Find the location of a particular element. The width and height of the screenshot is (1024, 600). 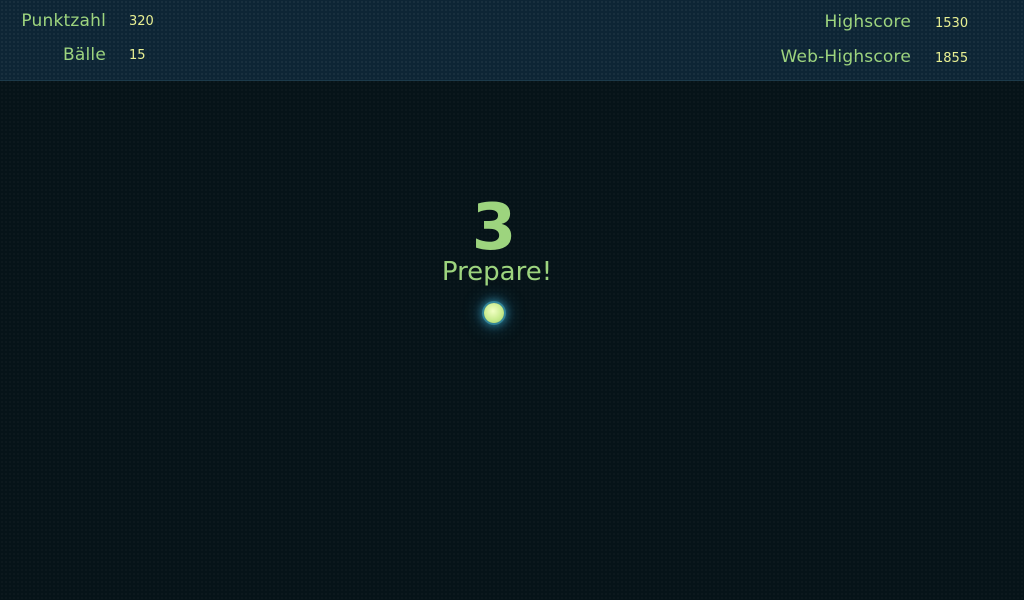

web-highscore-label: Web-Highscore is located at coordinates (845, 57).